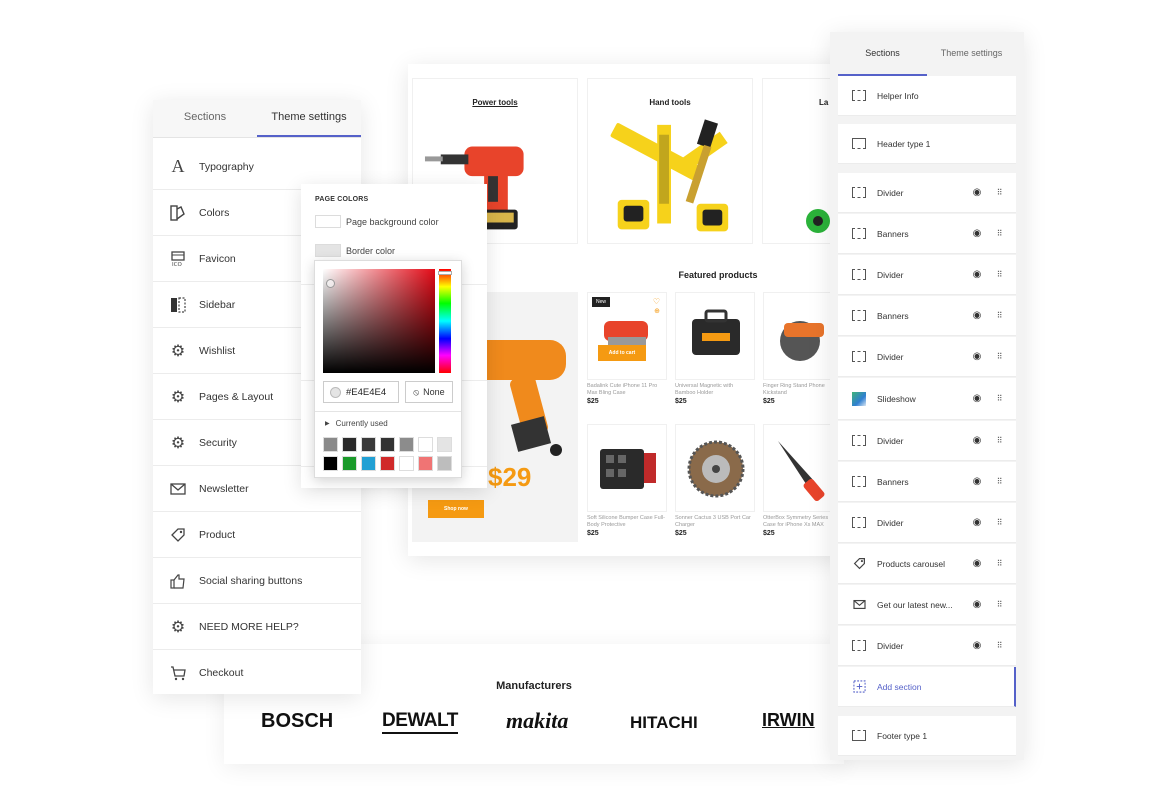 The width and height of the screenshot is (1167, 800). Describe the element at coordinates (927, 144) in the screenshot. I see `section-row-header: Header type 1` at that location.